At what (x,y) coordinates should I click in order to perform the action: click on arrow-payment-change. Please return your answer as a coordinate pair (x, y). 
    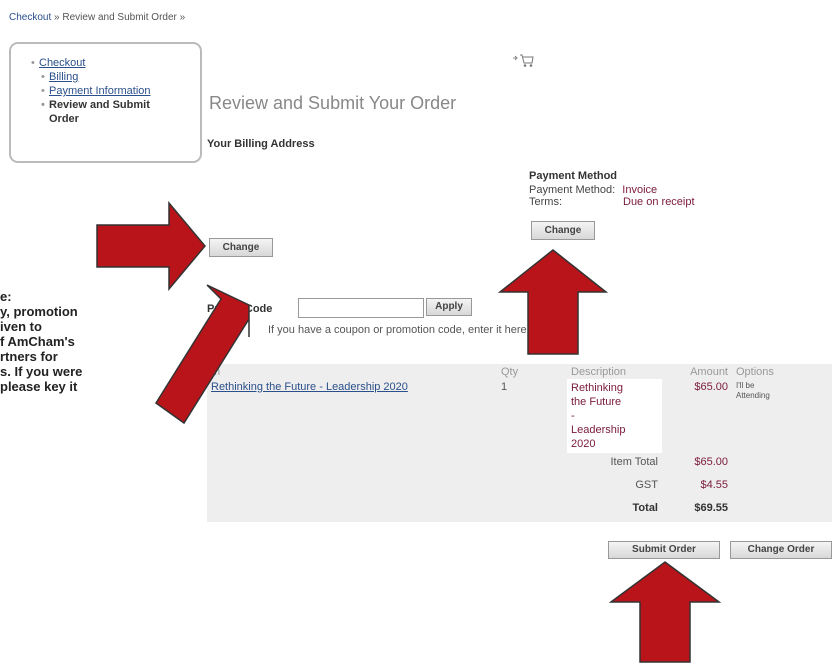
    Looking at the image, I should click on (553, 302).